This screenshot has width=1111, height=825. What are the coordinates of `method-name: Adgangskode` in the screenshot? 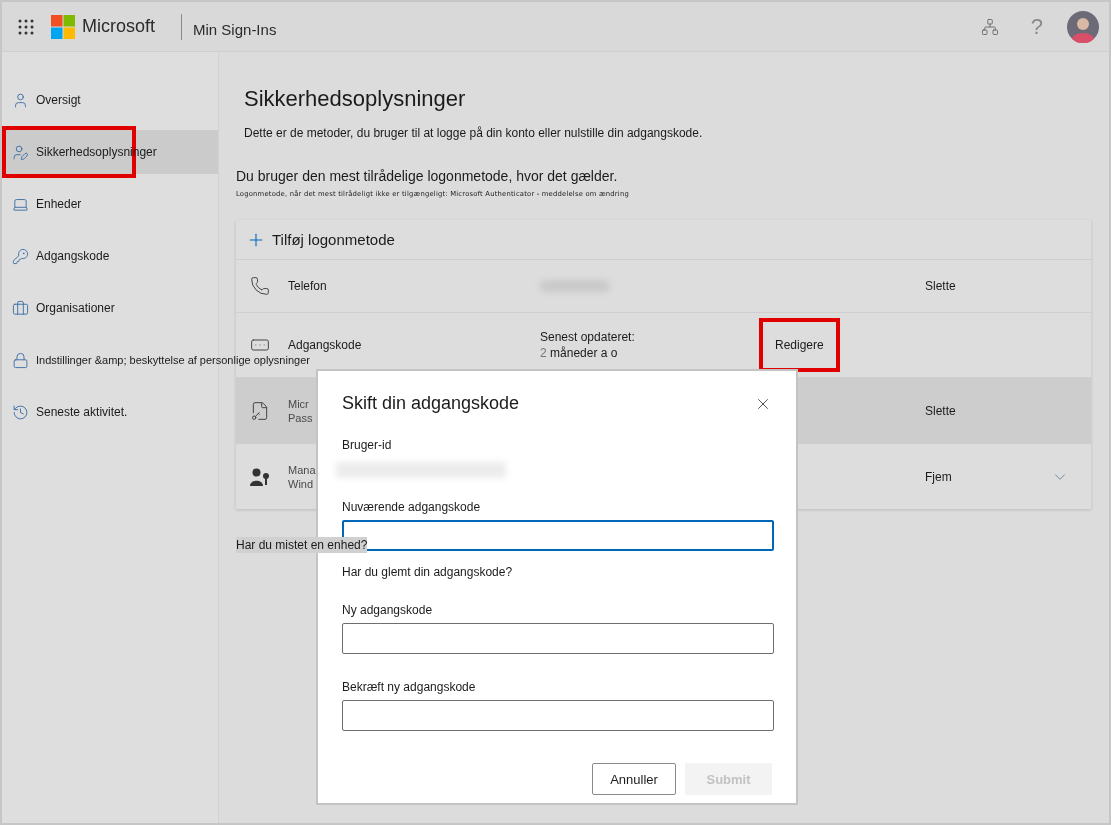 It's located at (325, 345).